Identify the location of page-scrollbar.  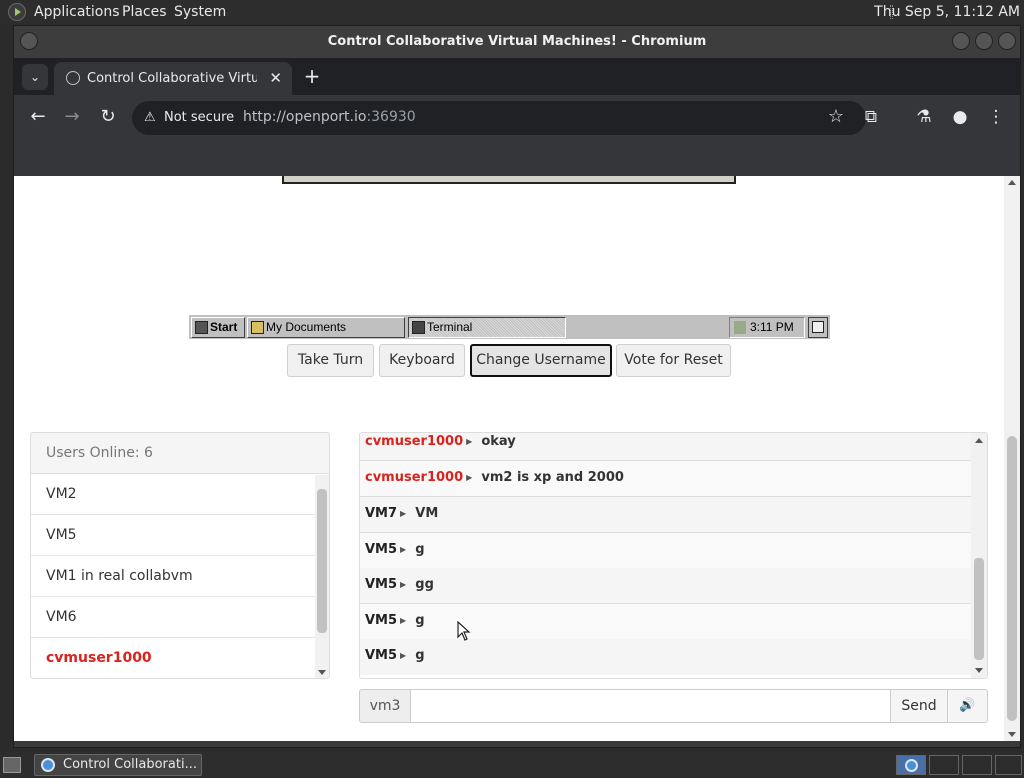
(1012, 458).